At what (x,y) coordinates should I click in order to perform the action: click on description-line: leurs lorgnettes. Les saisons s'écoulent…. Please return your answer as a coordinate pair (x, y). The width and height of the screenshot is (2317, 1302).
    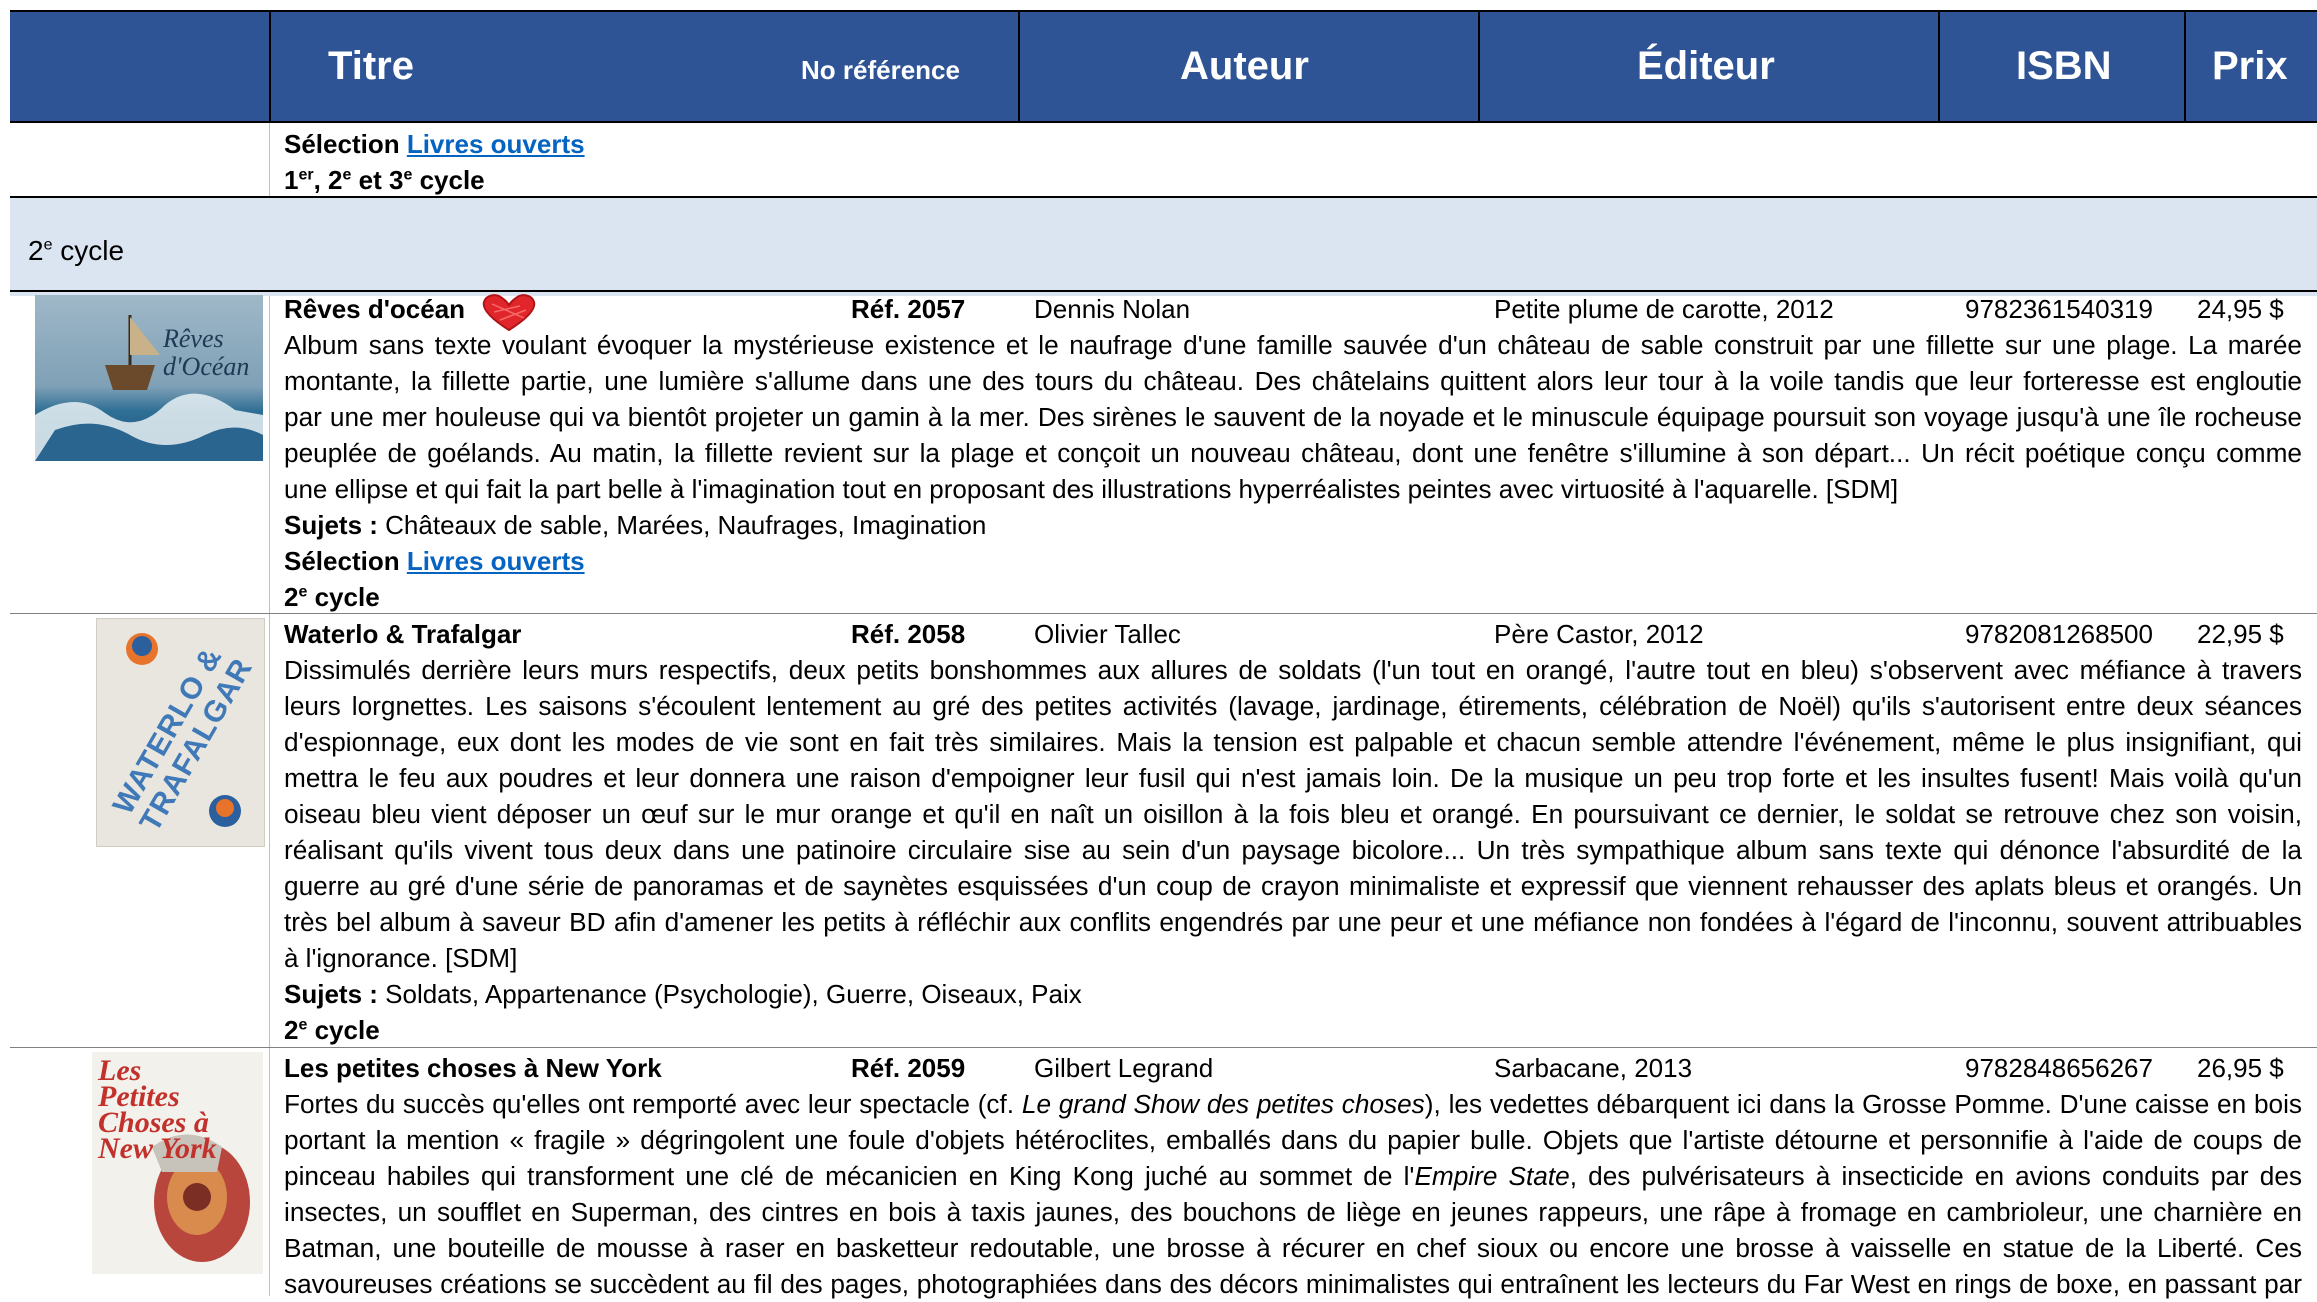
    Looking at the image, I should click on (1293, 706).